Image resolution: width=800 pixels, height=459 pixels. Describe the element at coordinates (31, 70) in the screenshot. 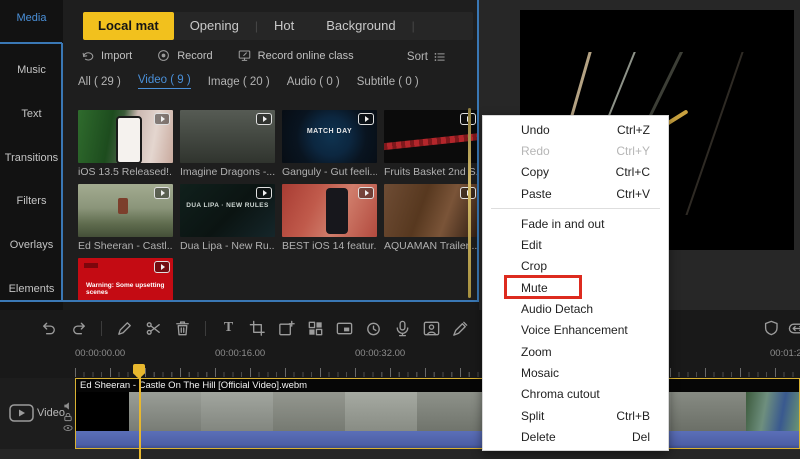

I see `sidebar-item-music: Music` at that location.